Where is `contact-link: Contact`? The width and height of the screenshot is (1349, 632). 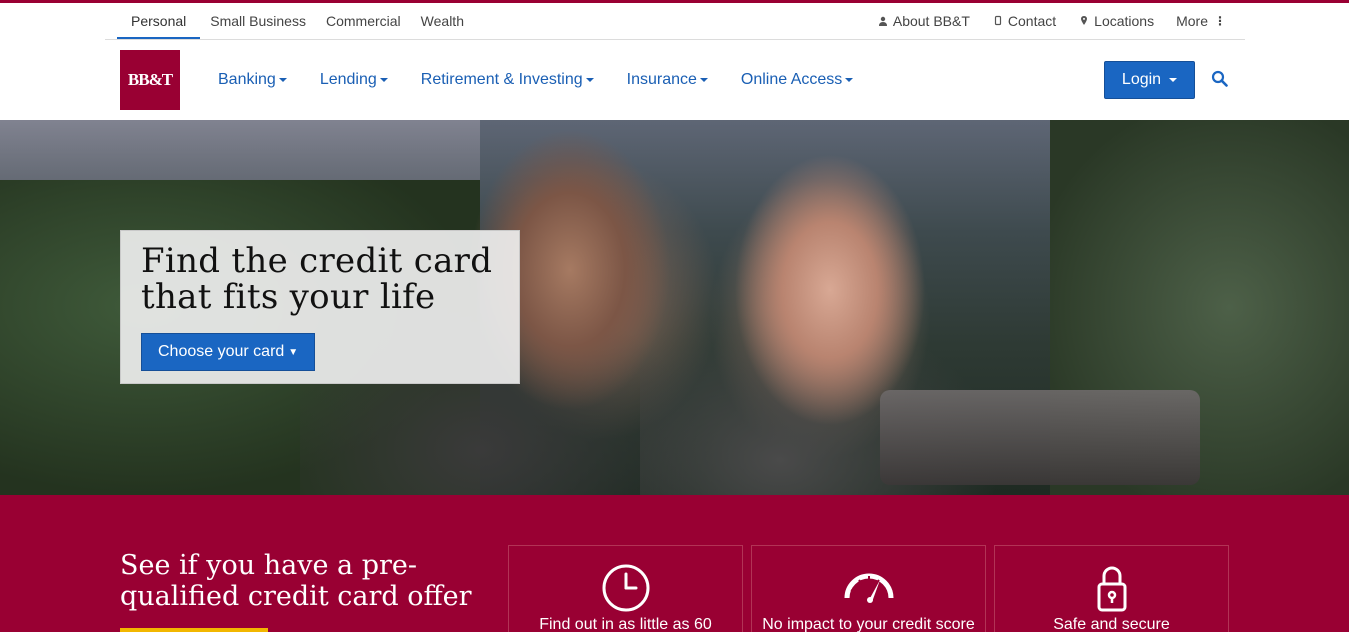 contact-link: Contact is located at coordinates (1024, 21).